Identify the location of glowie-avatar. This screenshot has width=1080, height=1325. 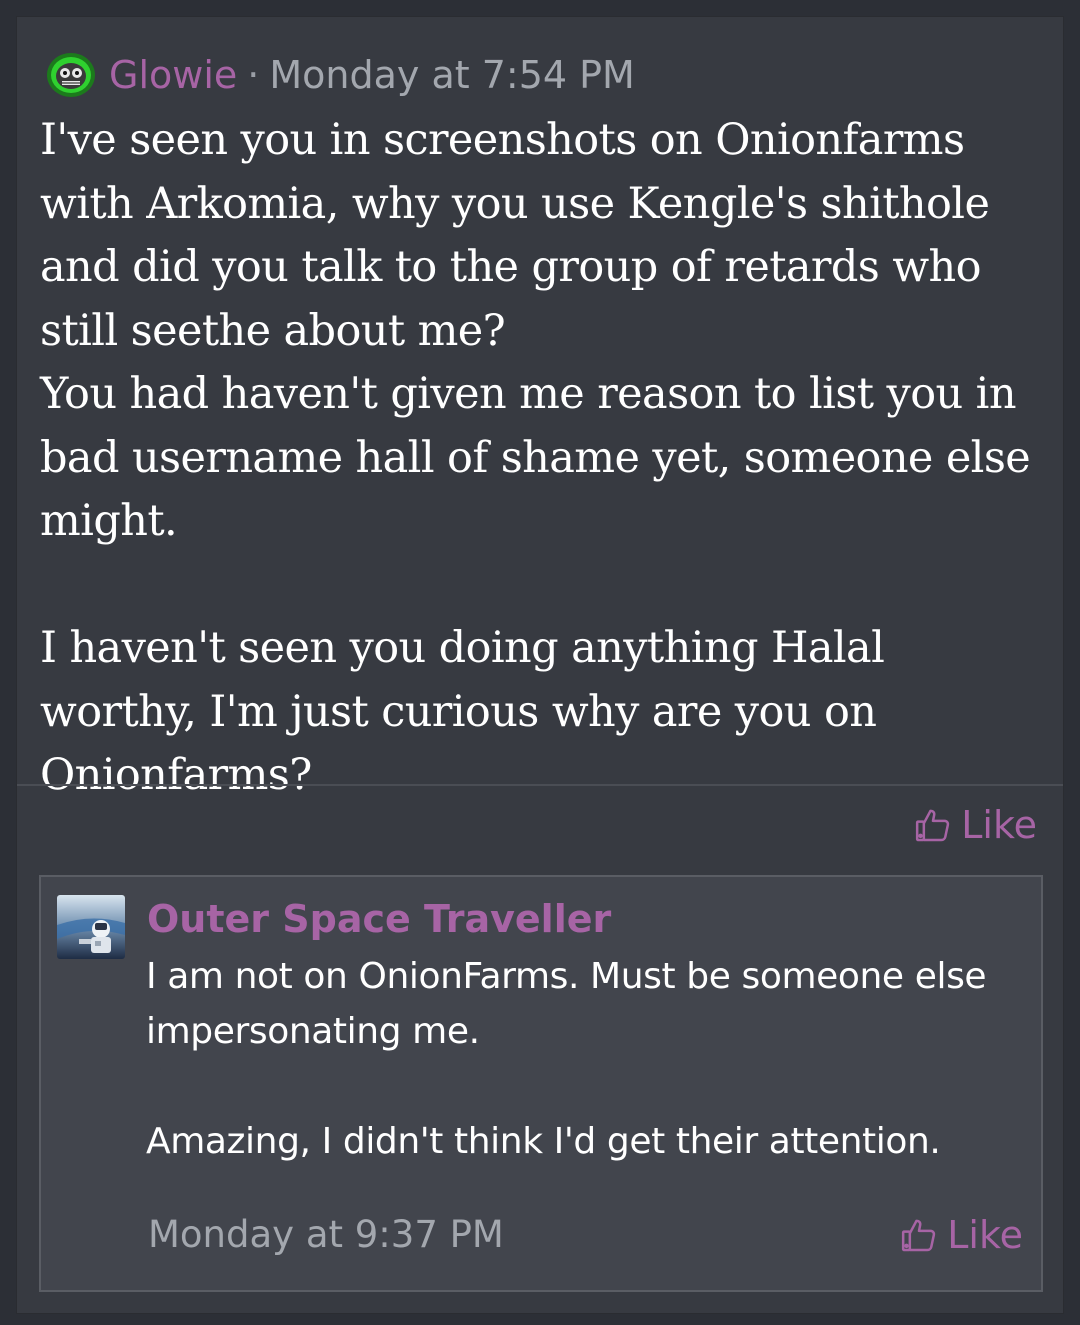
(71, 75).